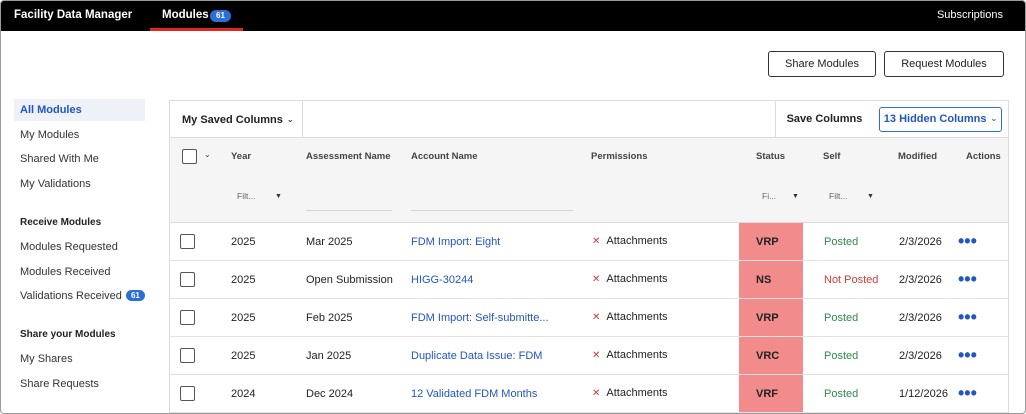  Describe the element at coordinates (349, 280) in the screenshot. I see `assessment-cell: Open Submission` at that location.